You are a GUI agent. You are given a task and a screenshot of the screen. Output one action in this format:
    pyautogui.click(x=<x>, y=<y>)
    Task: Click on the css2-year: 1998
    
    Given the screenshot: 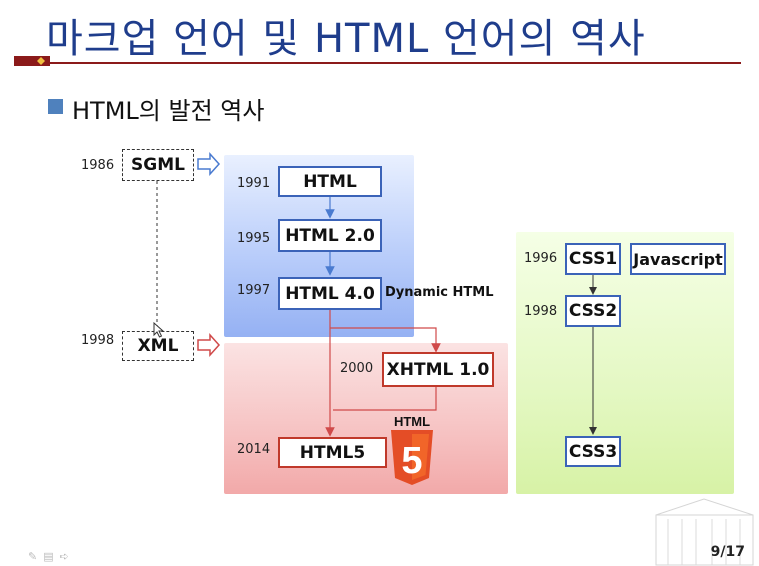 What is the action you would take?
    pyautogui.click(x=541, y=311)
    